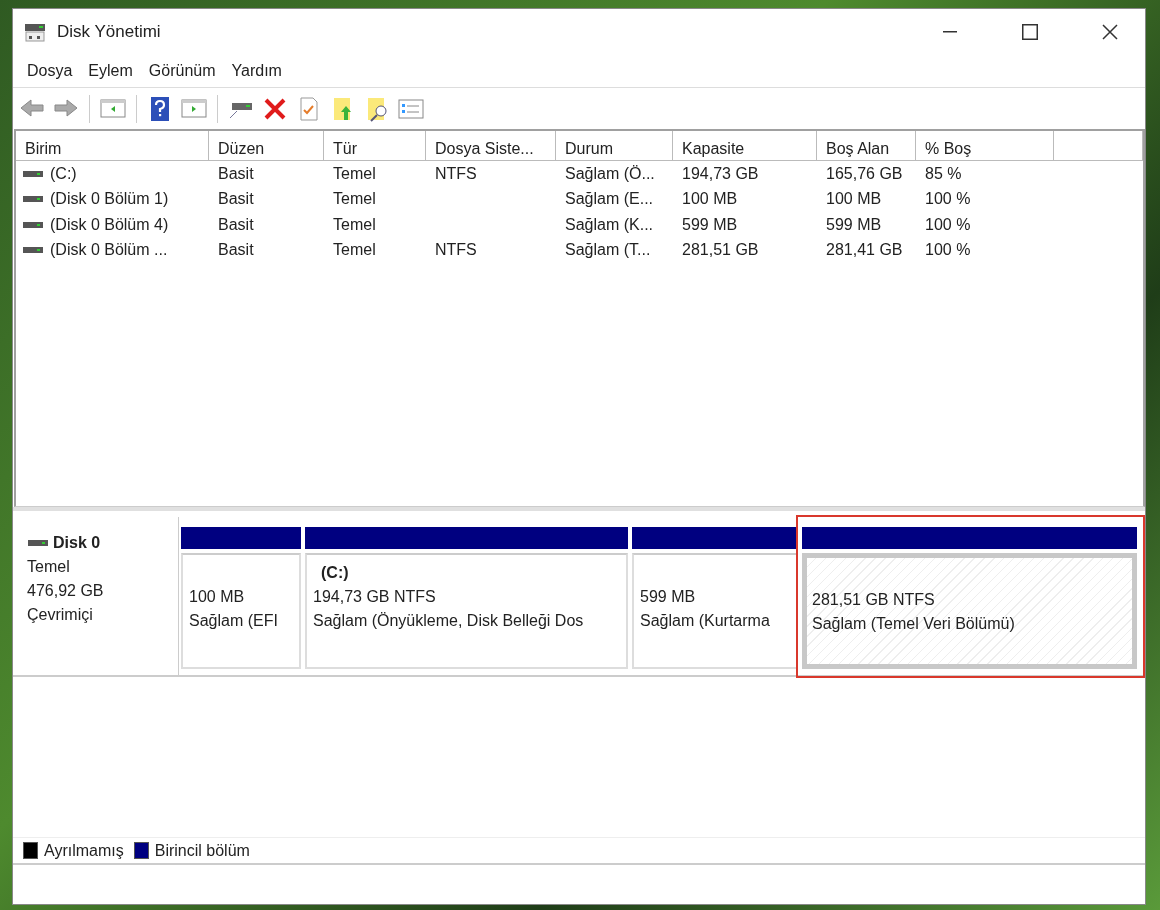  Describe the element at coordinates (50, 71) in the screenshot. I see `menu-item: Dosya` at that location.